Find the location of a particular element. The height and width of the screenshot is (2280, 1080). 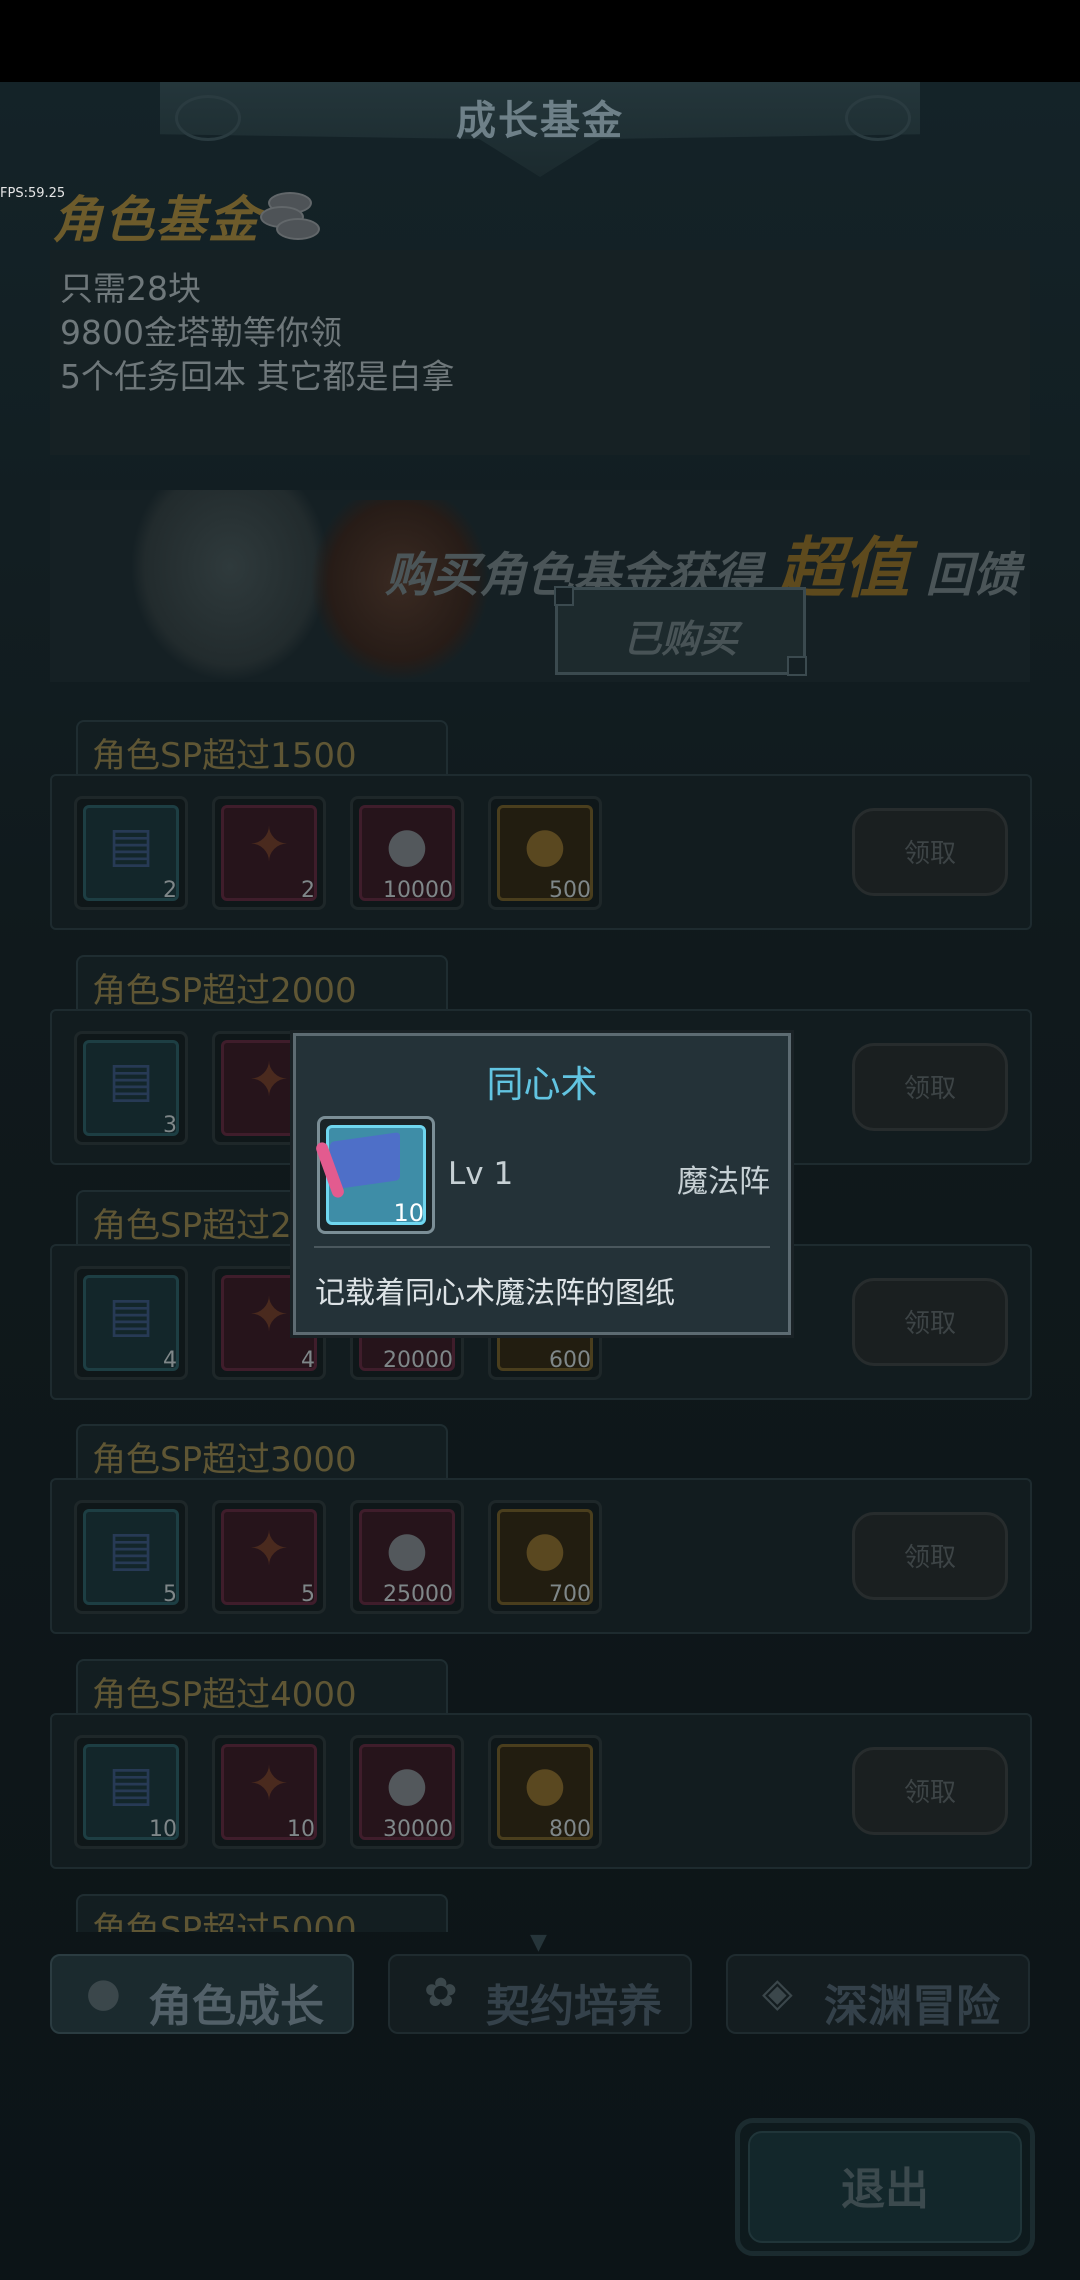

tier-label-text: 角色SP超过4000 is located at coordinates (224, 1695).